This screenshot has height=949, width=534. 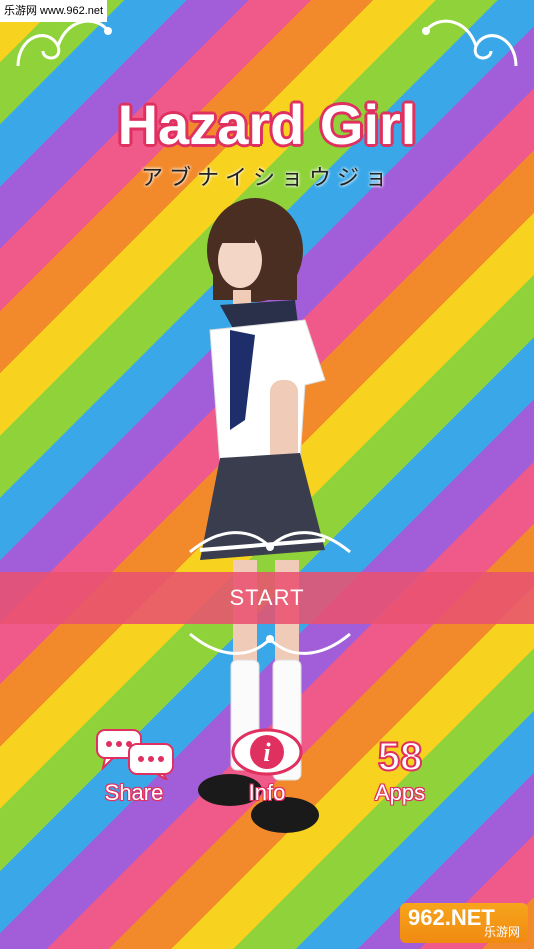 I want to click on start-button: START, so click(x=267, y=598).